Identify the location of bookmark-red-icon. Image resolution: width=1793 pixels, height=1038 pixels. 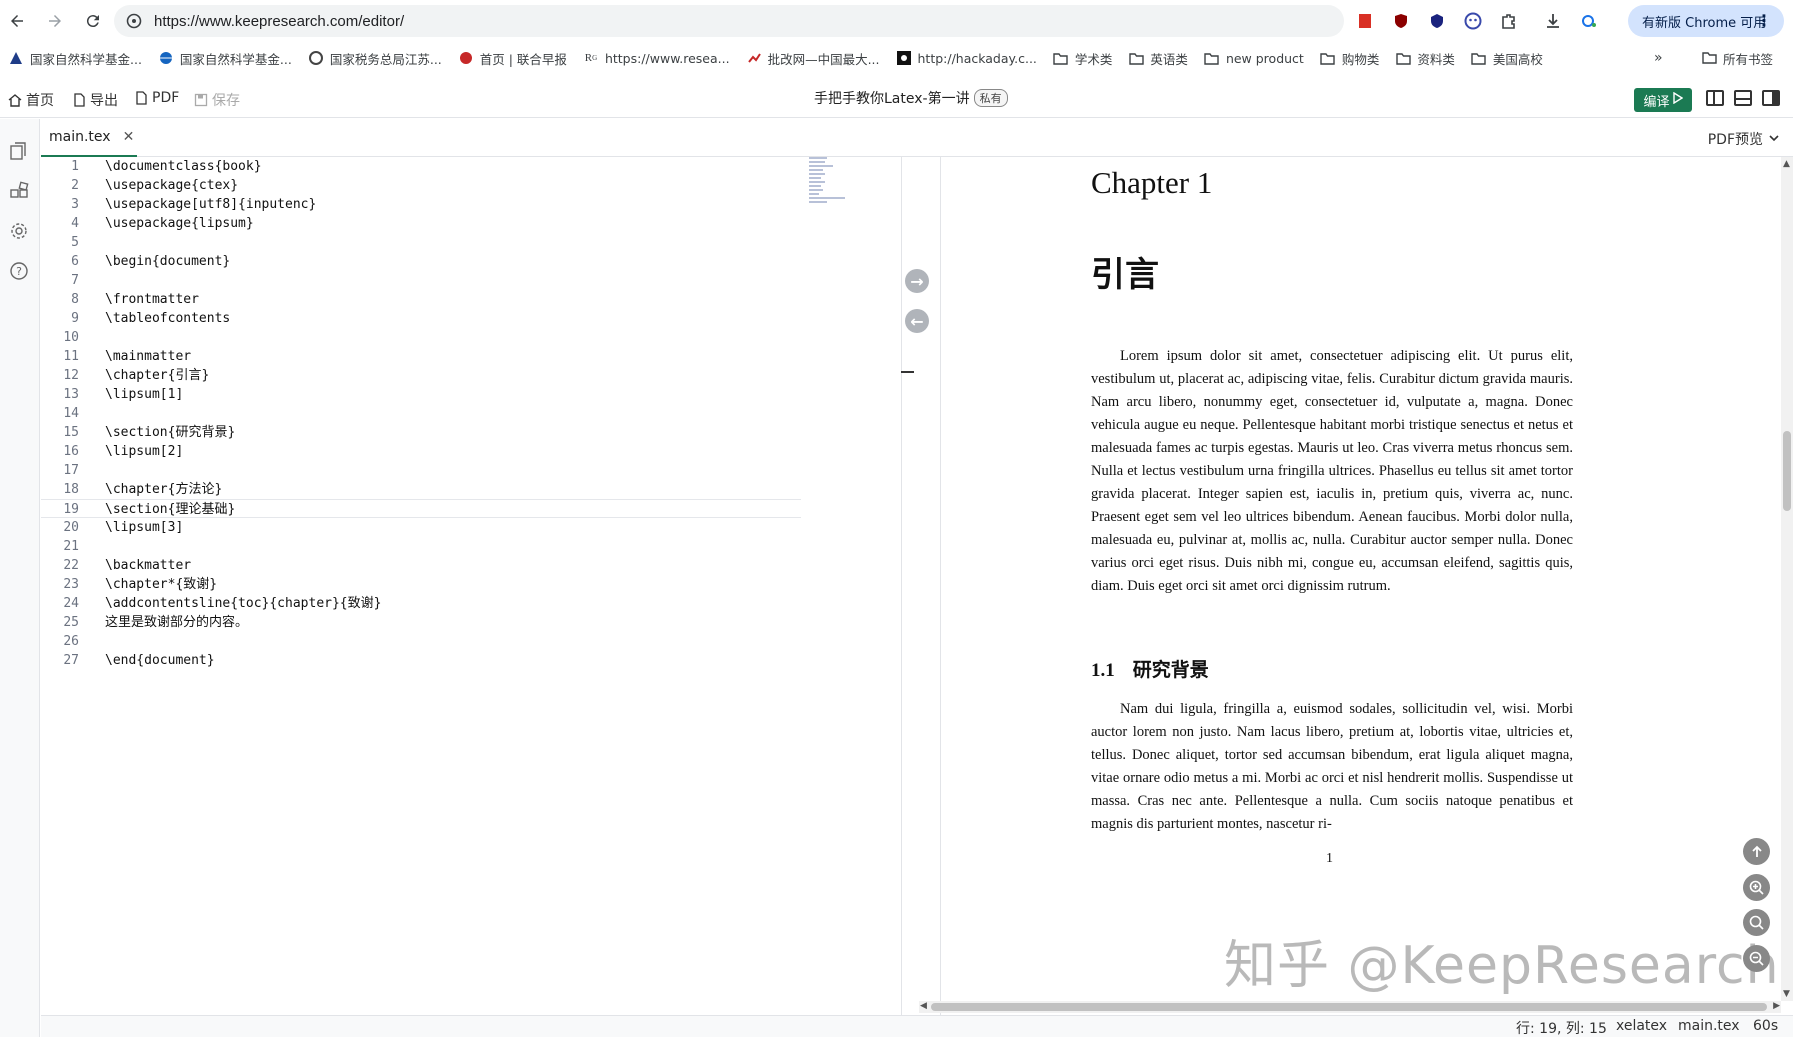
(1365, 21).